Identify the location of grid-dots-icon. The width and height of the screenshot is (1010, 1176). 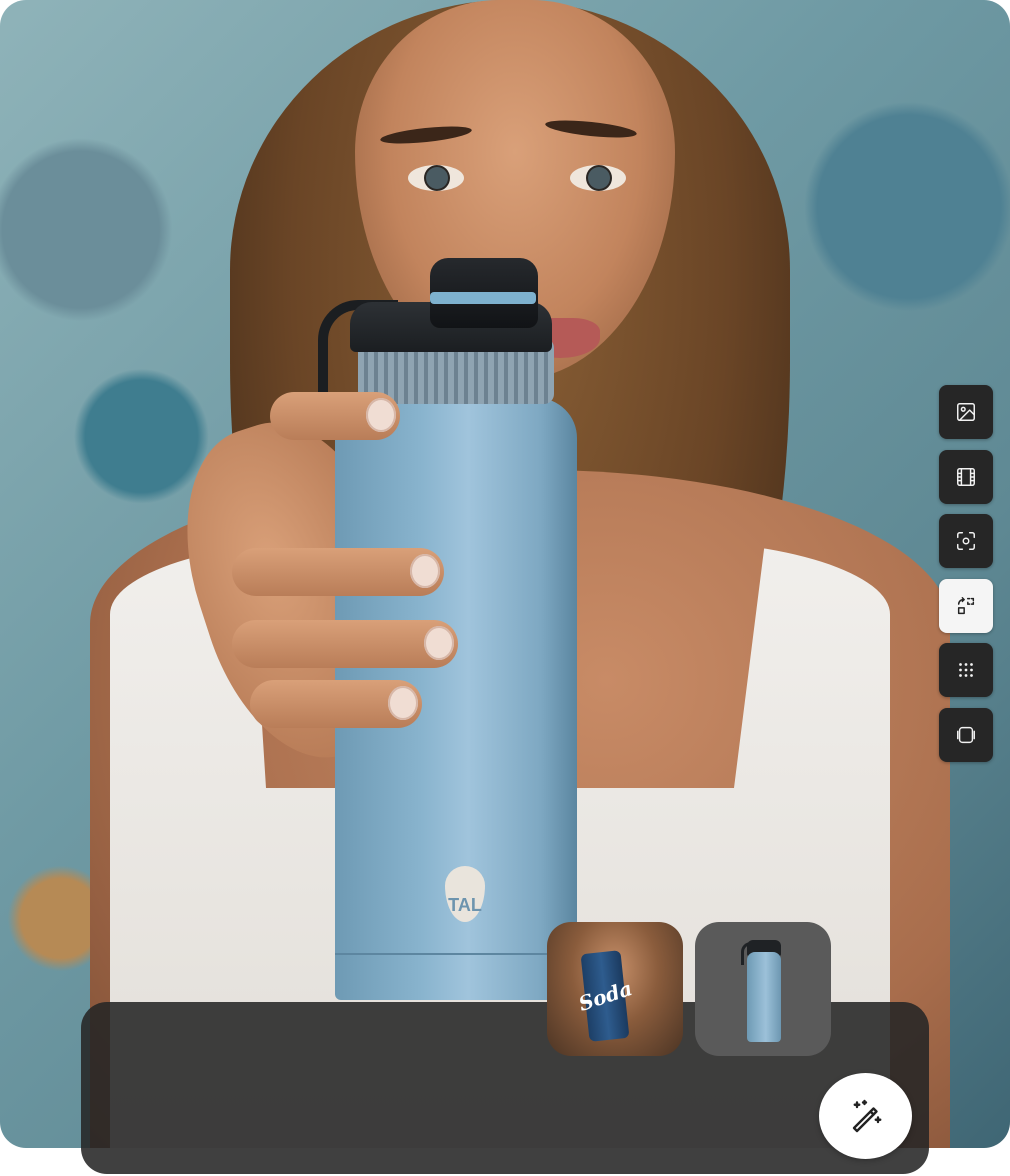
(966, 670).